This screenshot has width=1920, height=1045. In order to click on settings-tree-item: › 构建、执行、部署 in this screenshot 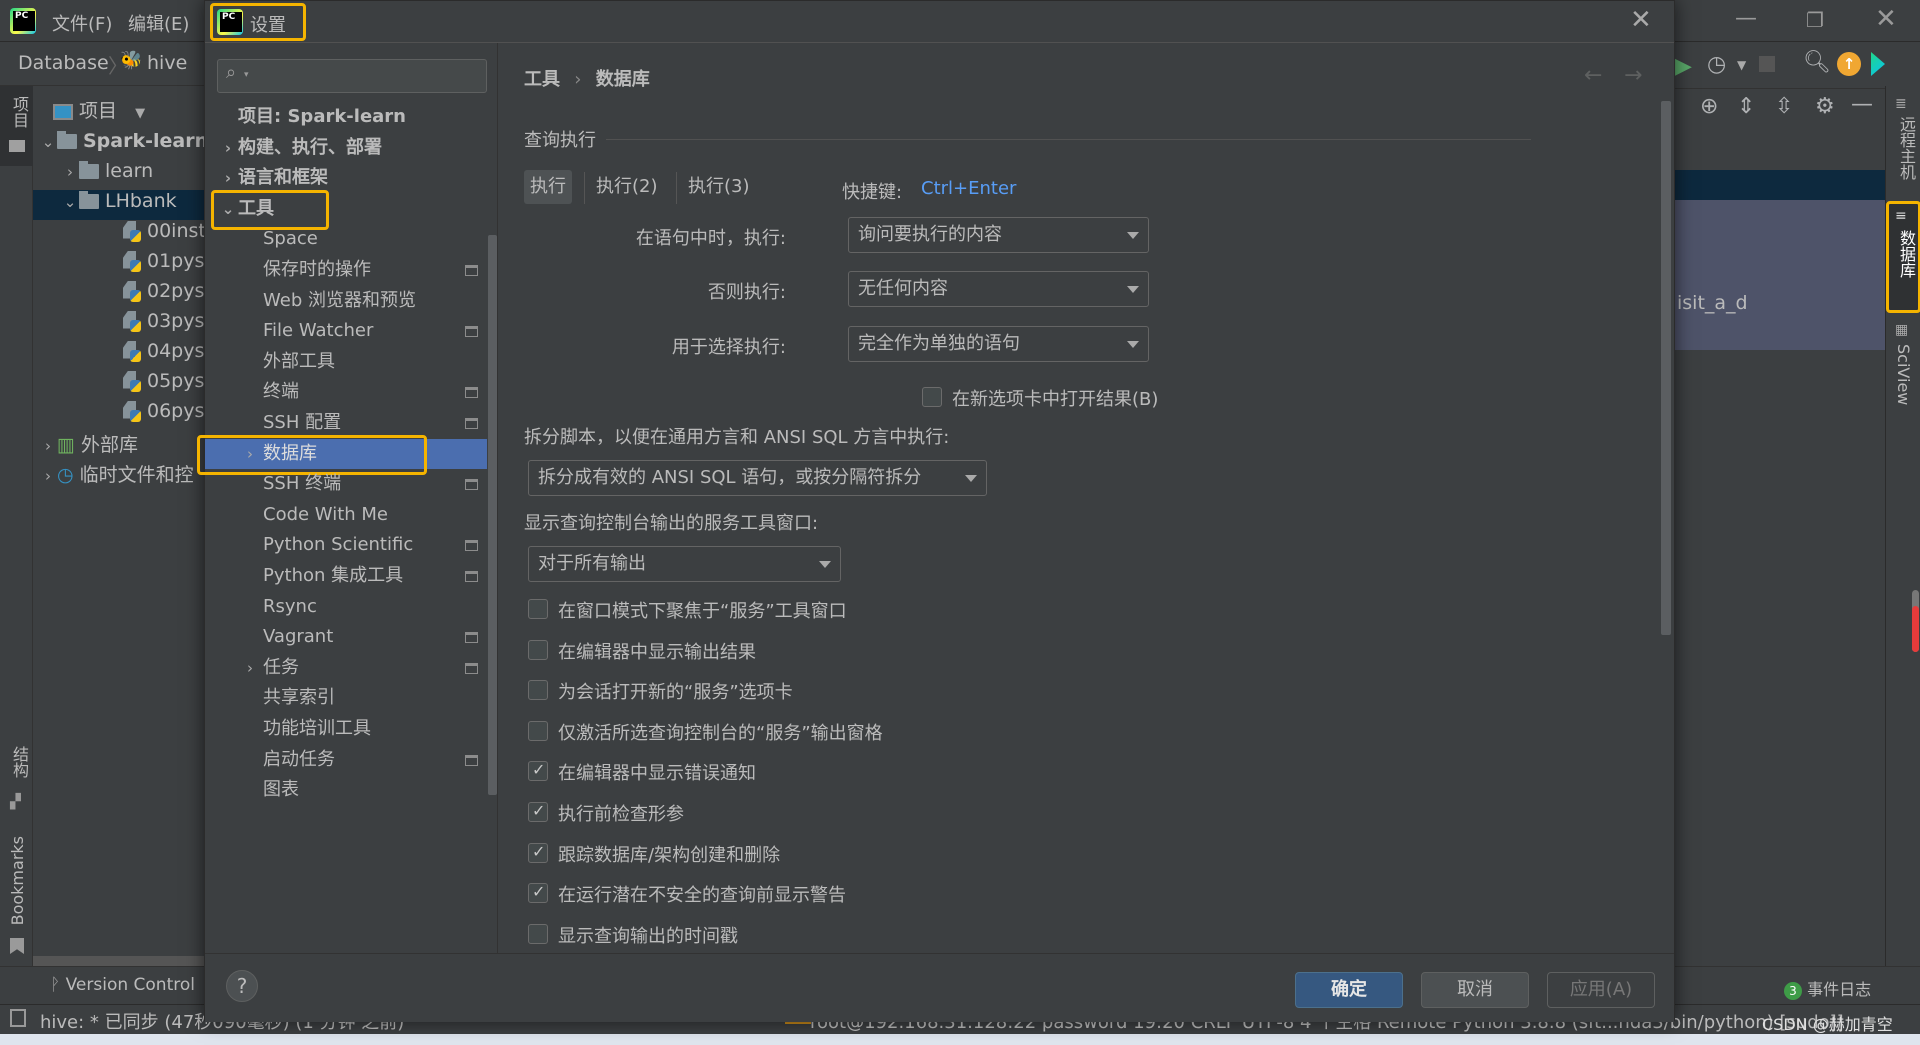, I will do `click(346, 148)`.